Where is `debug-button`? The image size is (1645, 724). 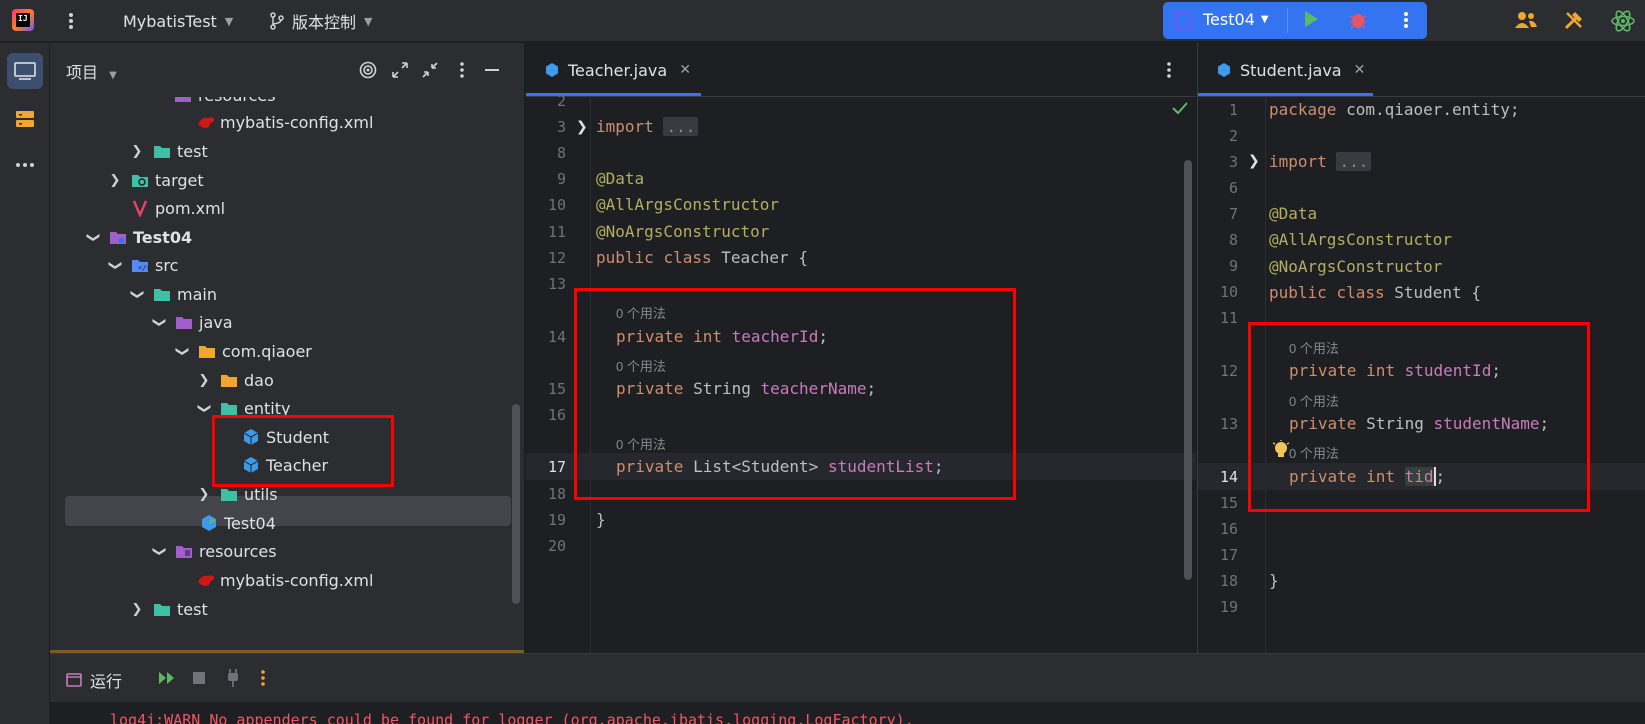
debug-button is located at coordinates (1358, 22).